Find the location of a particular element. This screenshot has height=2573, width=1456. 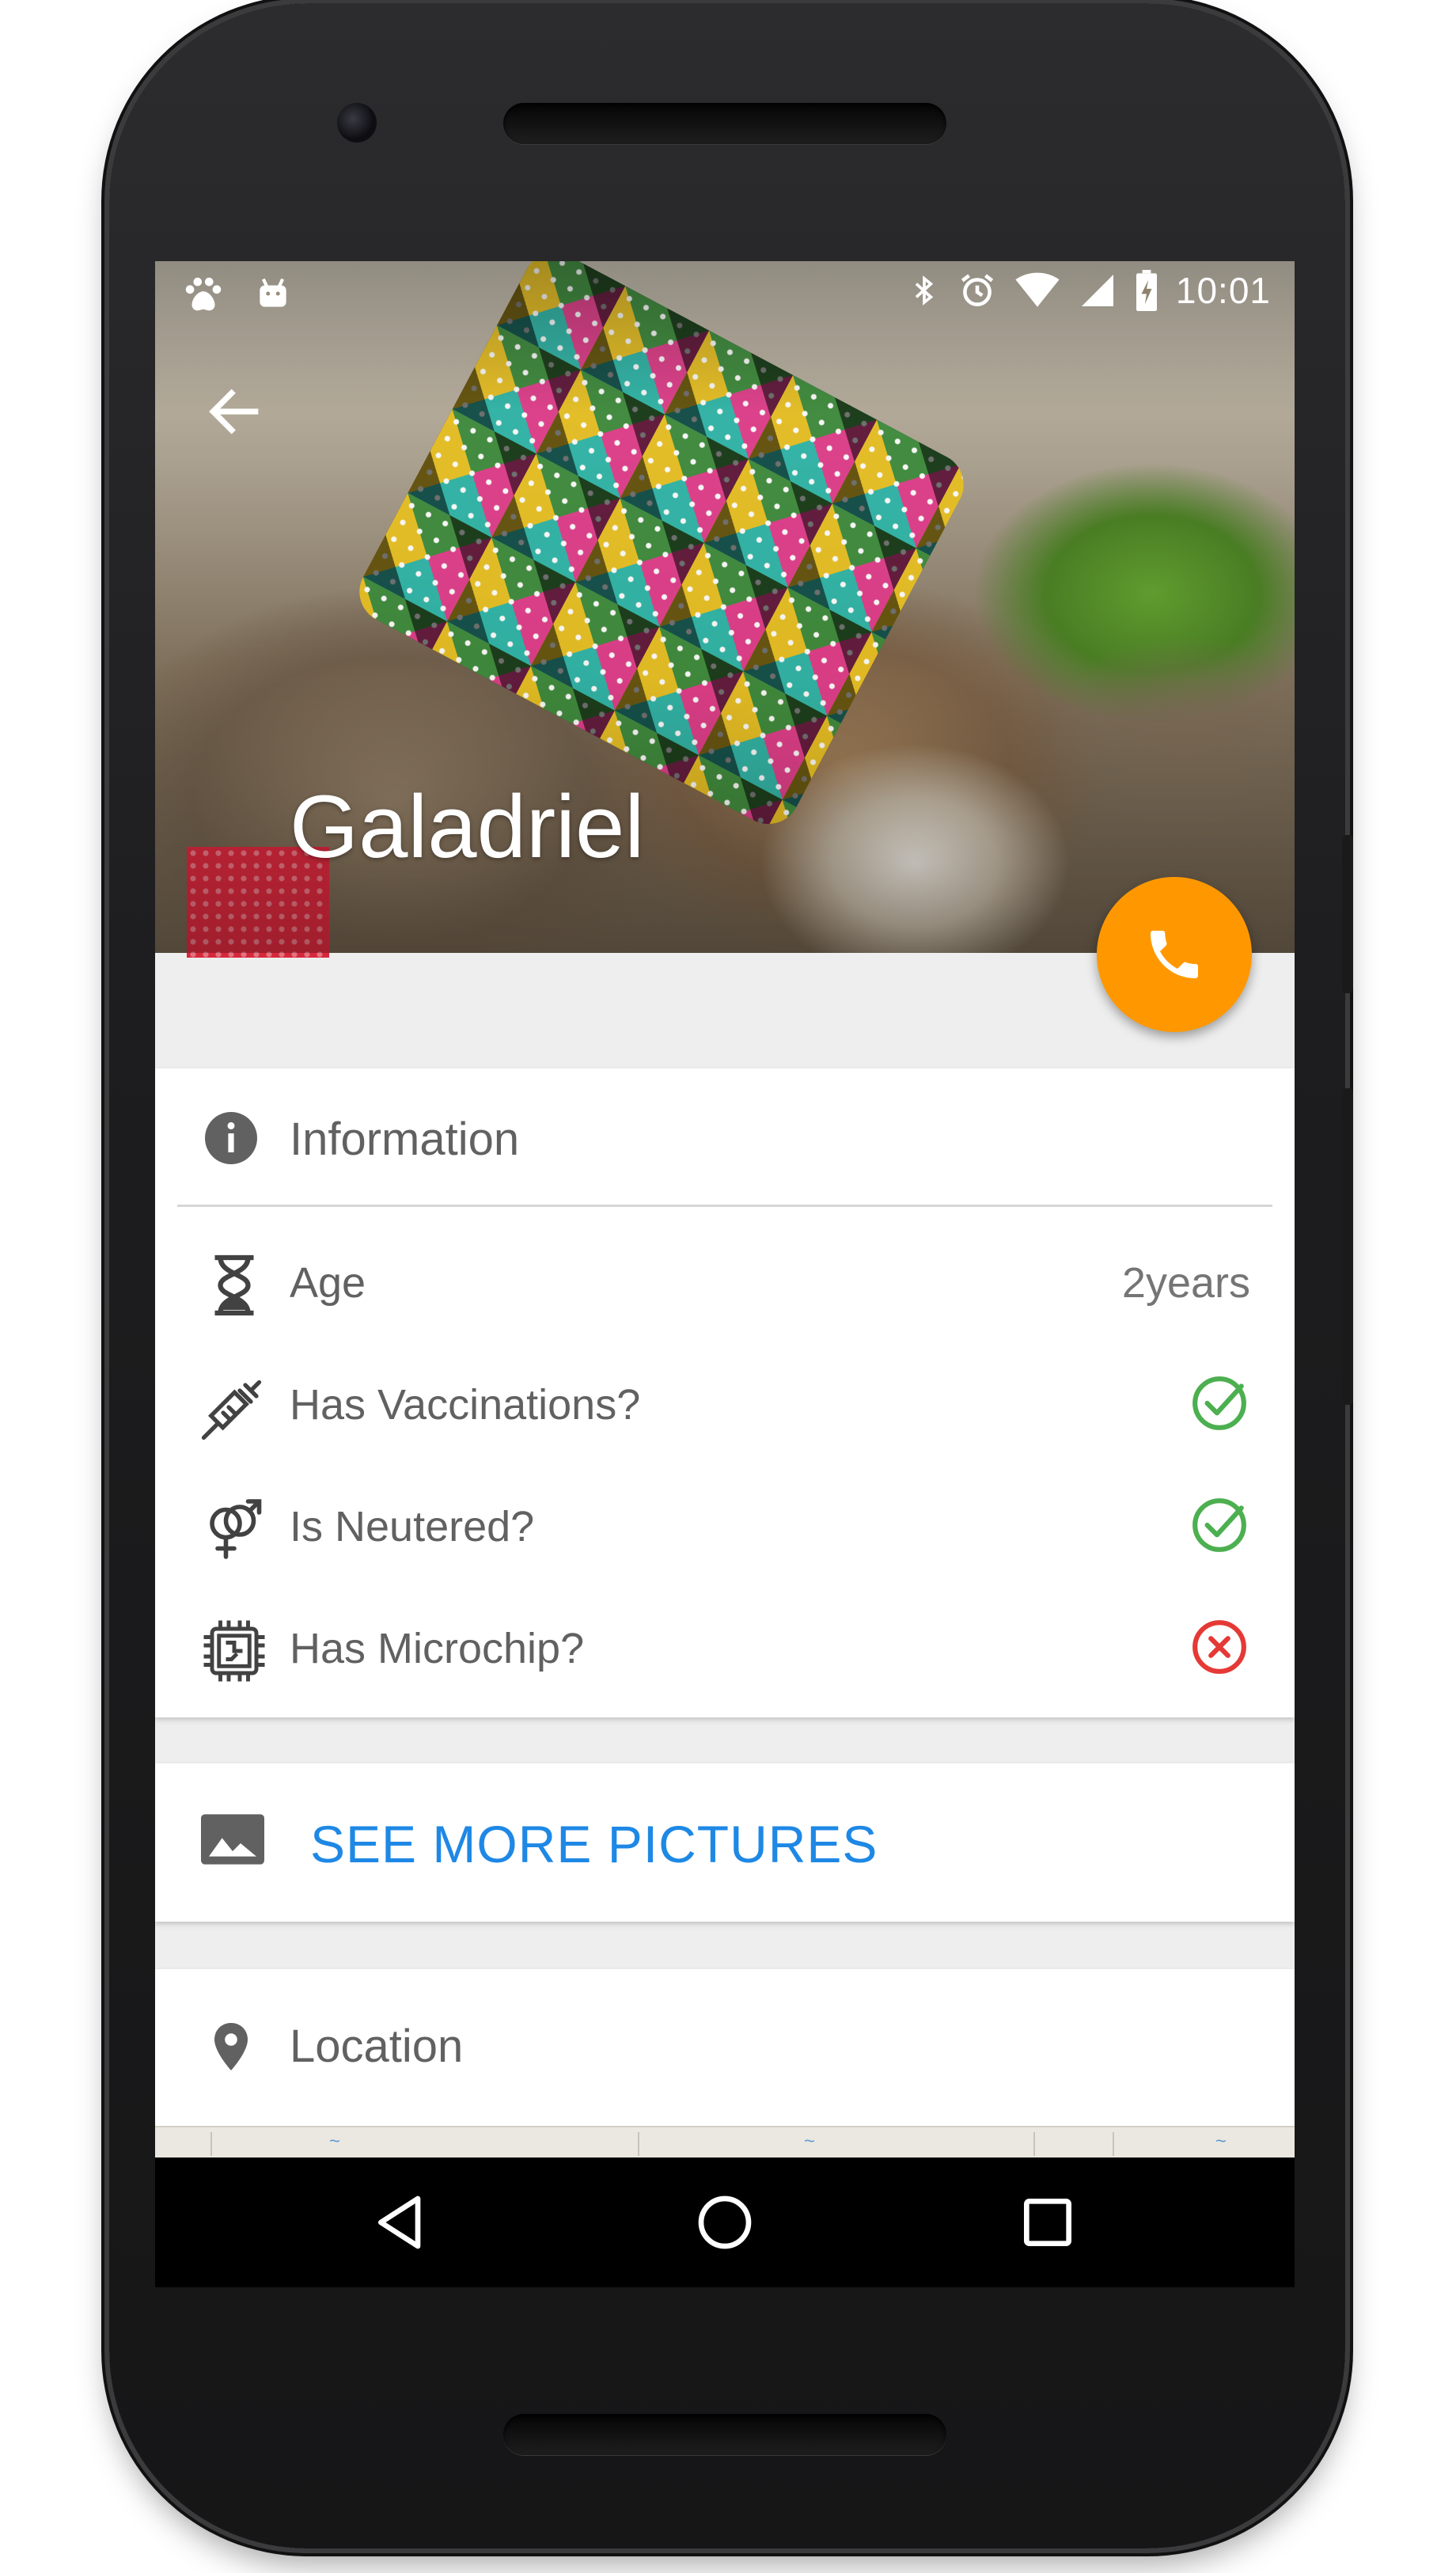

recents-square-icon is located at coordinates (1047, 2222).